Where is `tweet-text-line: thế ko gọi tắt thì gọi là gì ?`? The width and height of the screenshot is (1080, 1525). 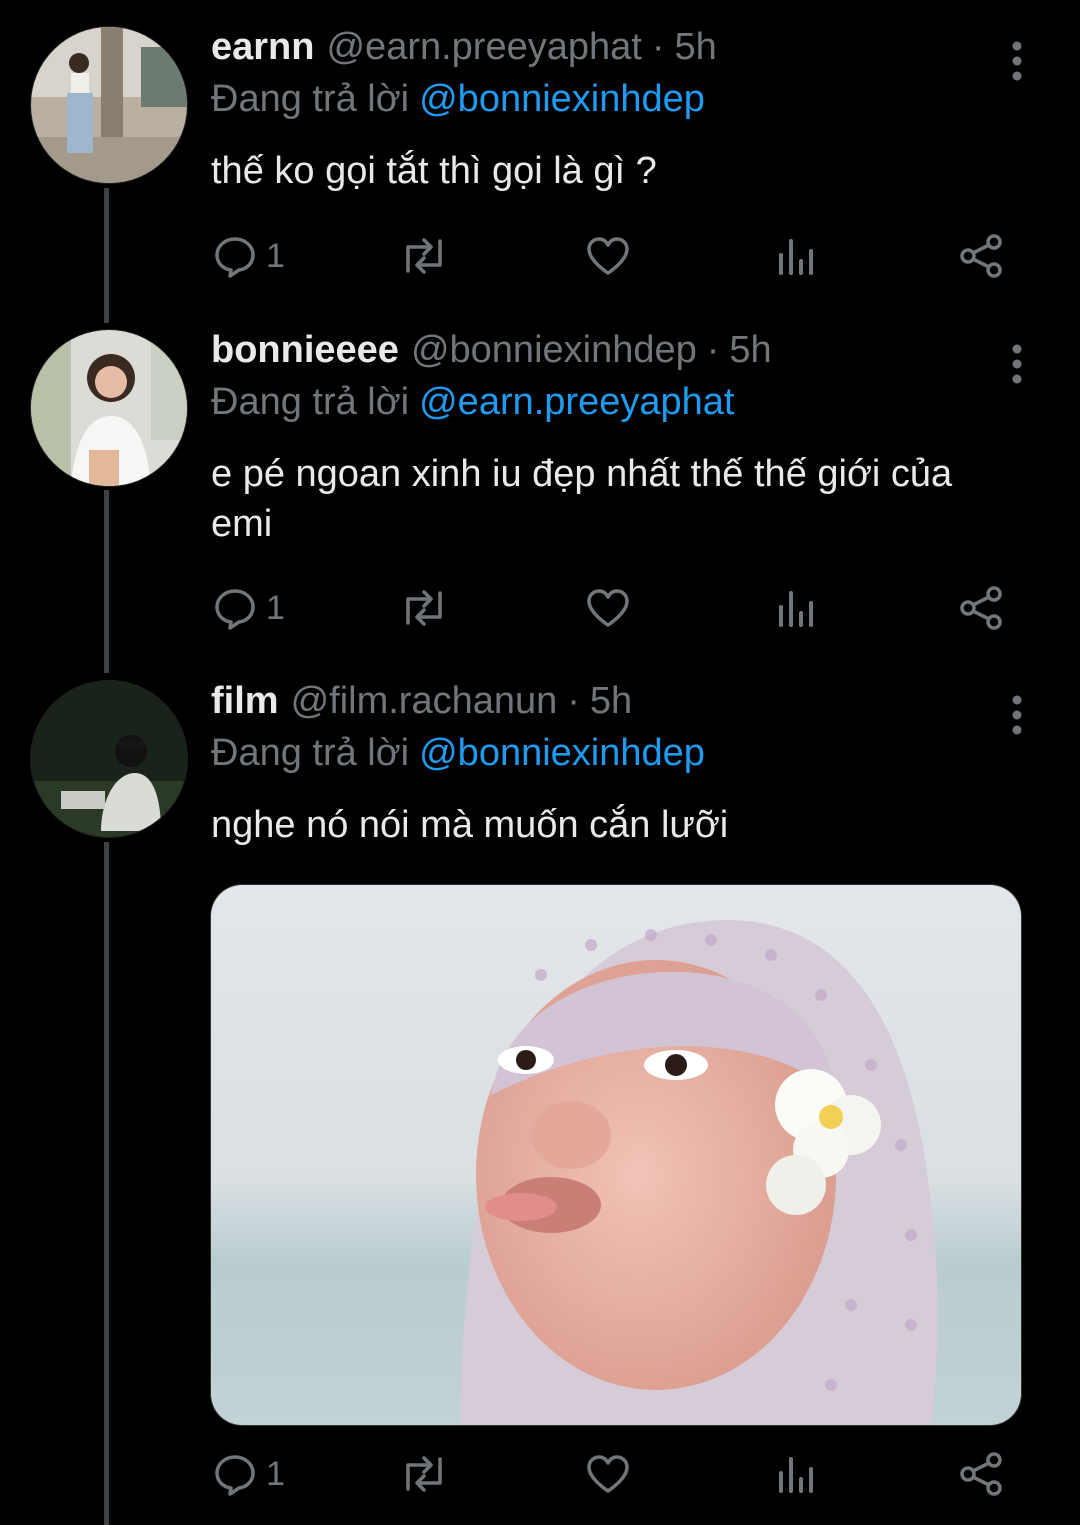
tweet-text-line: thế ko gọi tắt thì gọi là gì ? is located at coordinates (434, 171).